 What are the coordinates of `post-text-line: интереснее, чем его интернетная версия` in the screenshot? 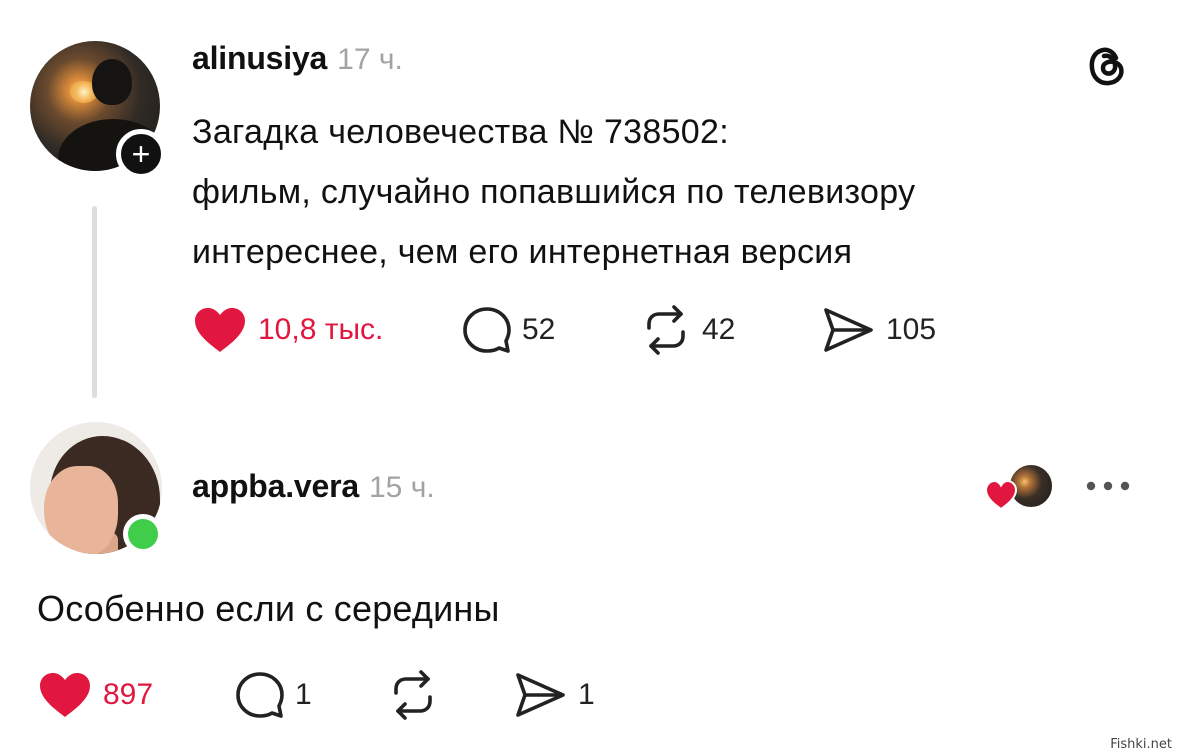 It's located at (522, 252).